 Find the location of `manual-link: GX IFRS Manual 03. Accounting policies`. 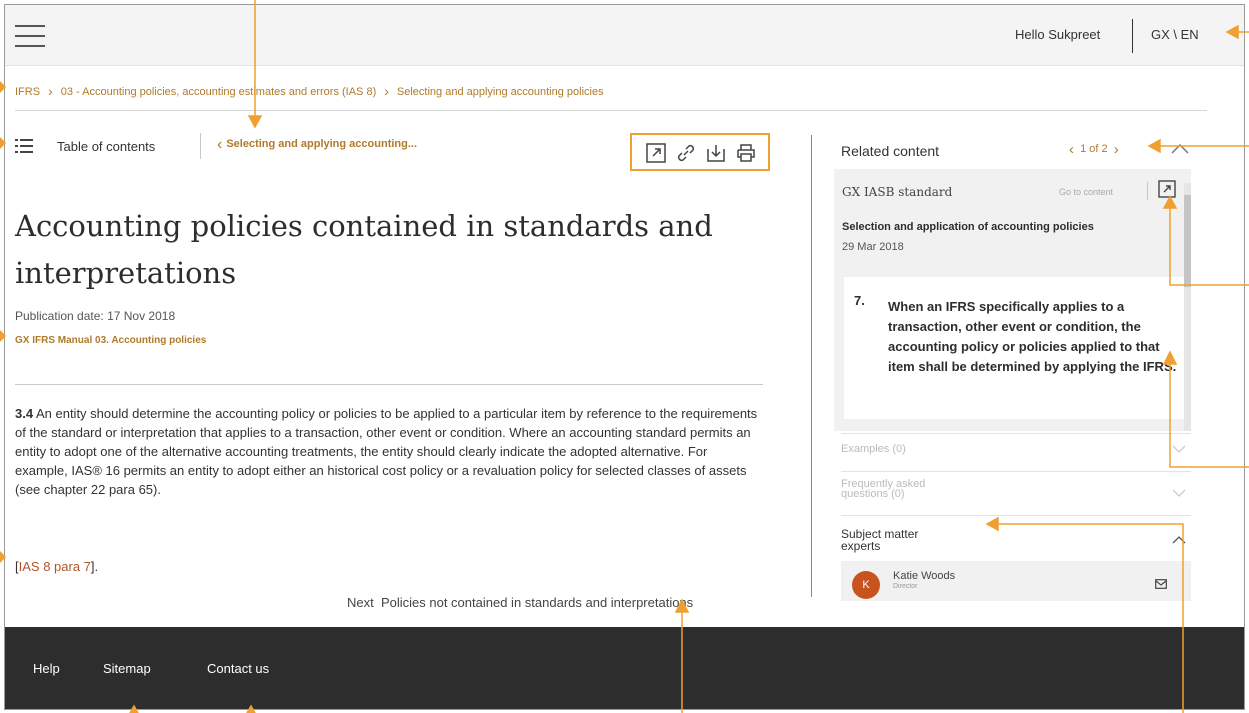

manual-link: GX IFRS Manual 03. Accounting policies is located at coordinates (110, 340).